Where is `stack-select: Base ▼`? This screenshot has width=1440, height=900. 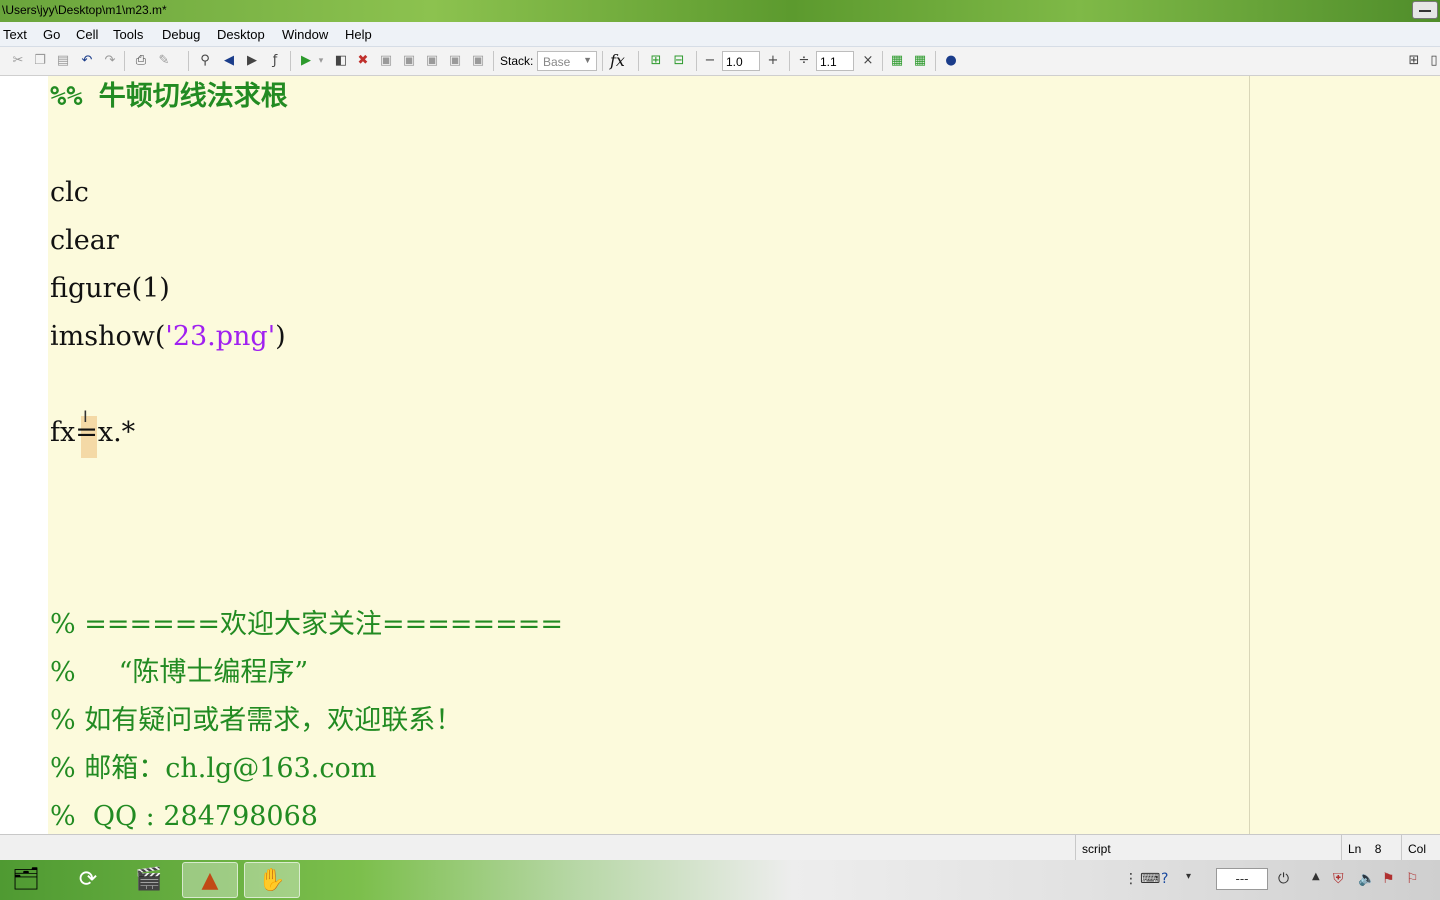 stack-select: Base ▼ is located at coordinates (567, 61).